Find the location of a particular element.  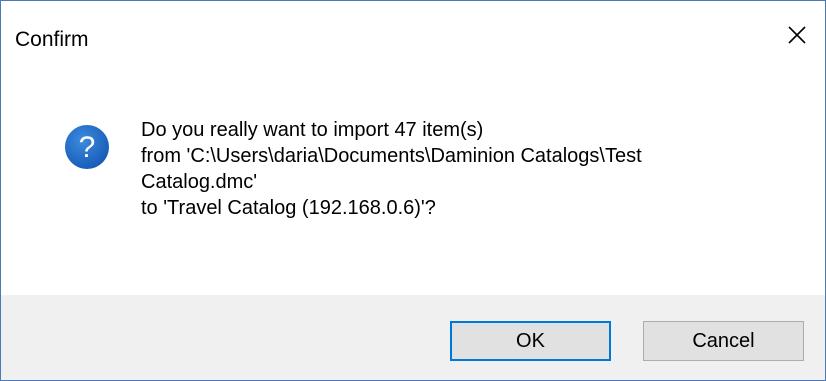

close-icon is located at coordinates (797, 35).